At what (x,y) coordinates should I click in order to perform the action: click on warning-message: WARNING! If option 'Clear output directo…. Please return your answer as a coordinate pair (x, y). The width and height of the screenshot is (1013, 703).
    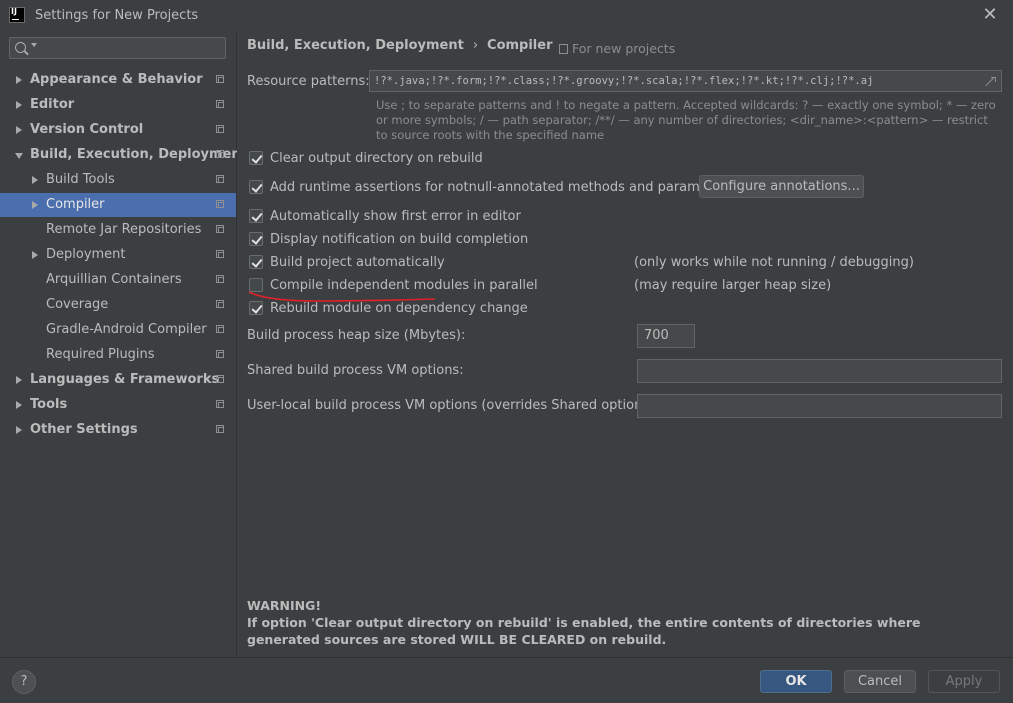
    Looking at the image, I should click on (622, 622).